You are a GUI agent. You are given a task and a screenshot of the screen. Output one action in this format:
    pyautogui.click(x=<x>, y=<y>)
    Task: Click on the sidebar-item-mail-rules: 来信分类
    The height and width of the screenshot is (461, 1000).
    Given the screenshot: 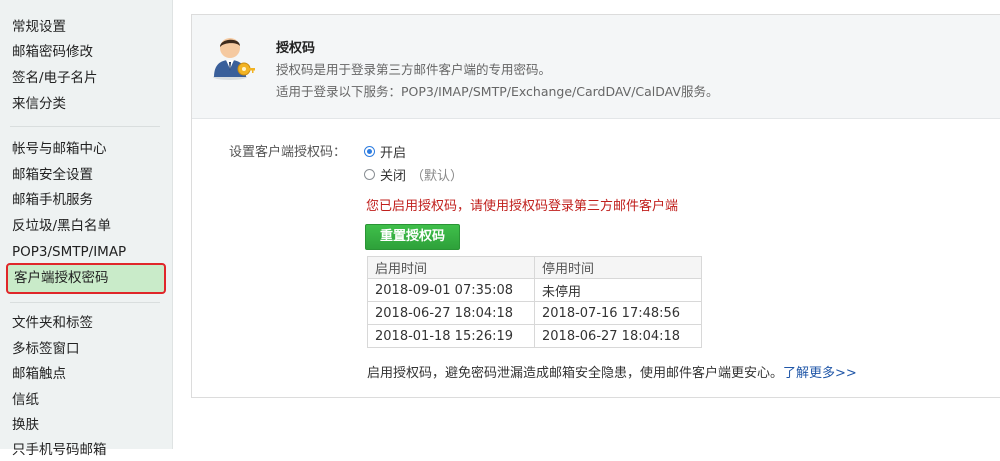 What is the action you would take?
    pyautogui.click(x=39, y=104)
    